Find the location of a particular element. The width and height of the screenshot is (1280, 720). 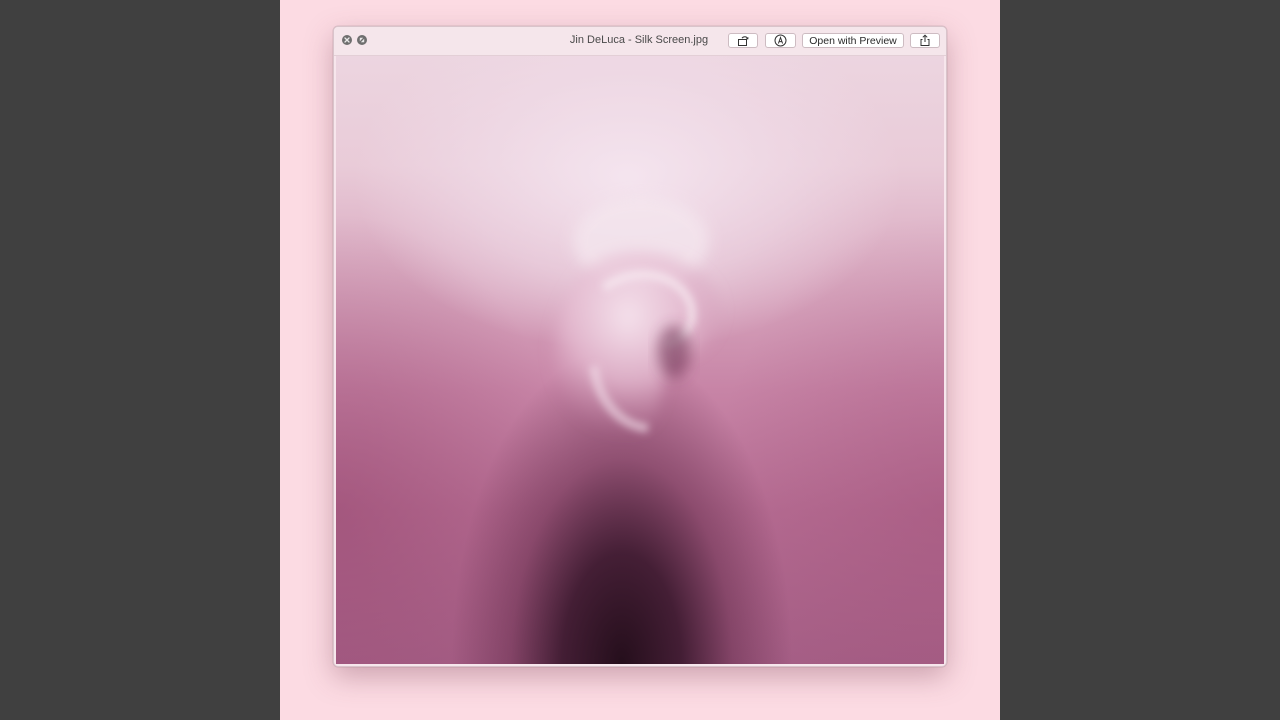

share-icon is located at coordinates (925, 40).